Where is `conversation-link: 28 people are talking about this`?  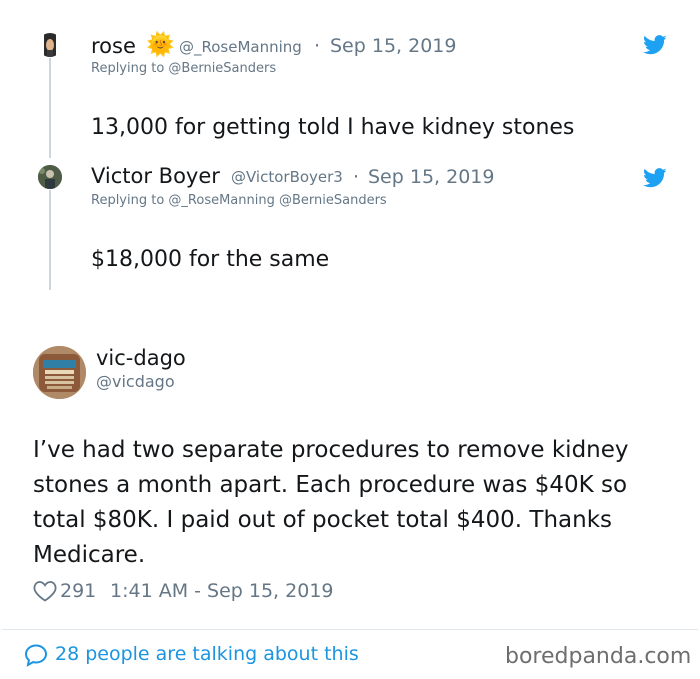 conversation-link: 28 people are talking about this is located at coordinates (207, 654).